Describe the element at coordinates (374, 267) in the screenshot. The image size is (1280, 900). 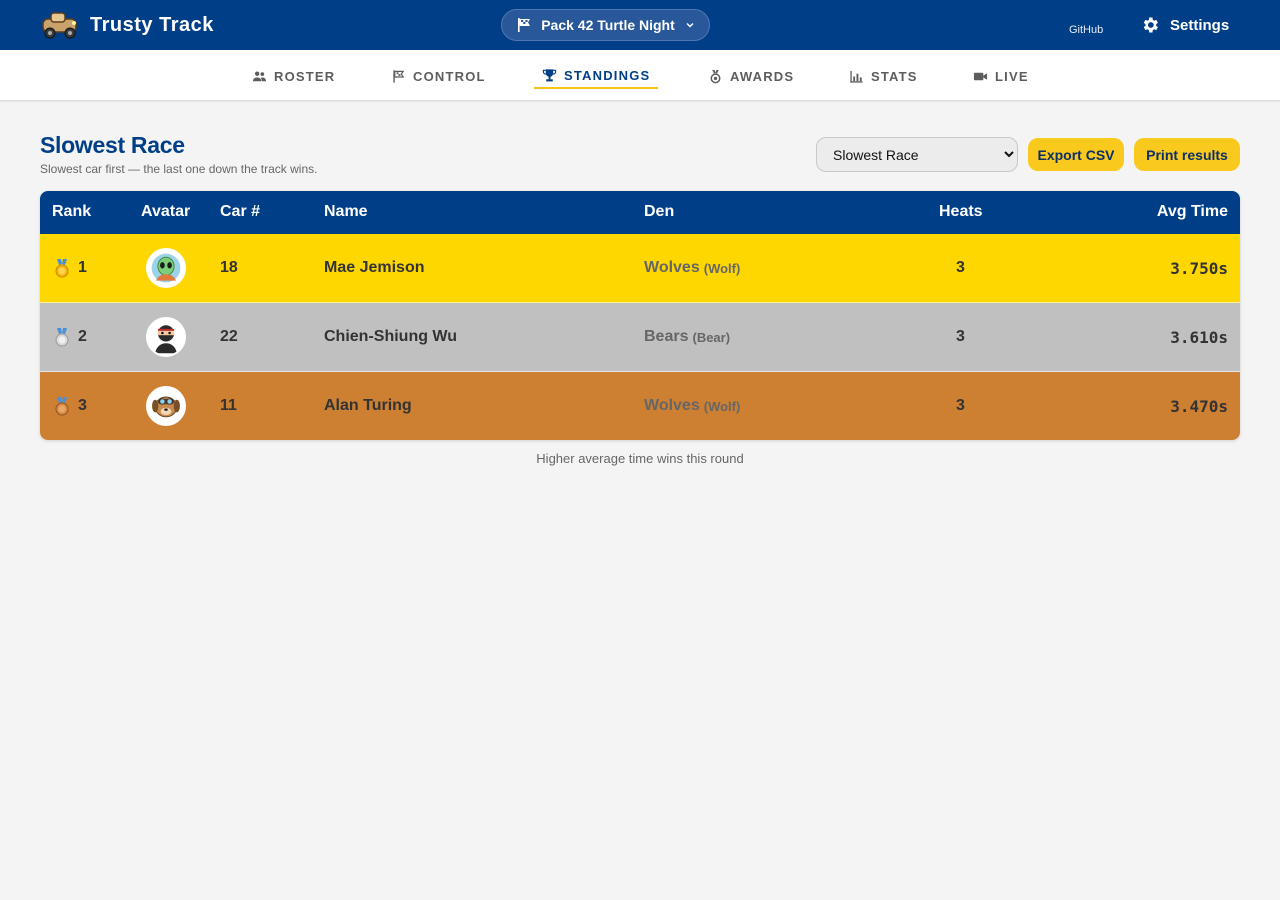
I see `racer-name-cell: Mae Jemison` at that location.